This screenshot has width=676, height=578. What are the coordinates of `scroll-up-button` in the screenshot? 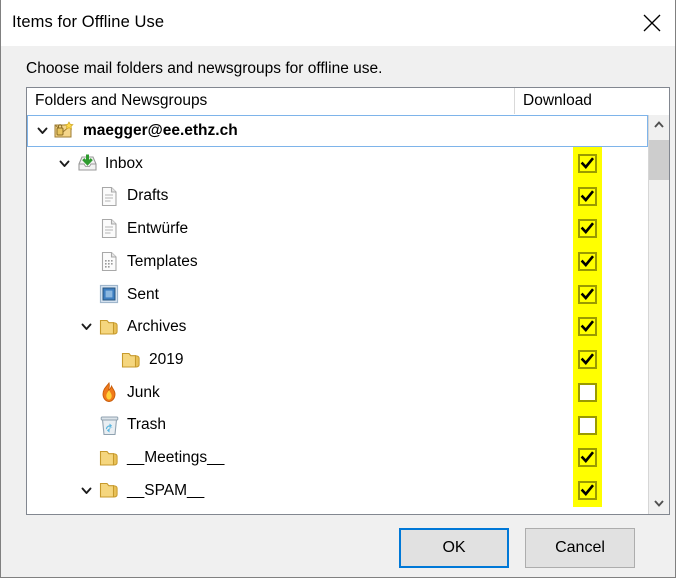 It's located at (659, 125).